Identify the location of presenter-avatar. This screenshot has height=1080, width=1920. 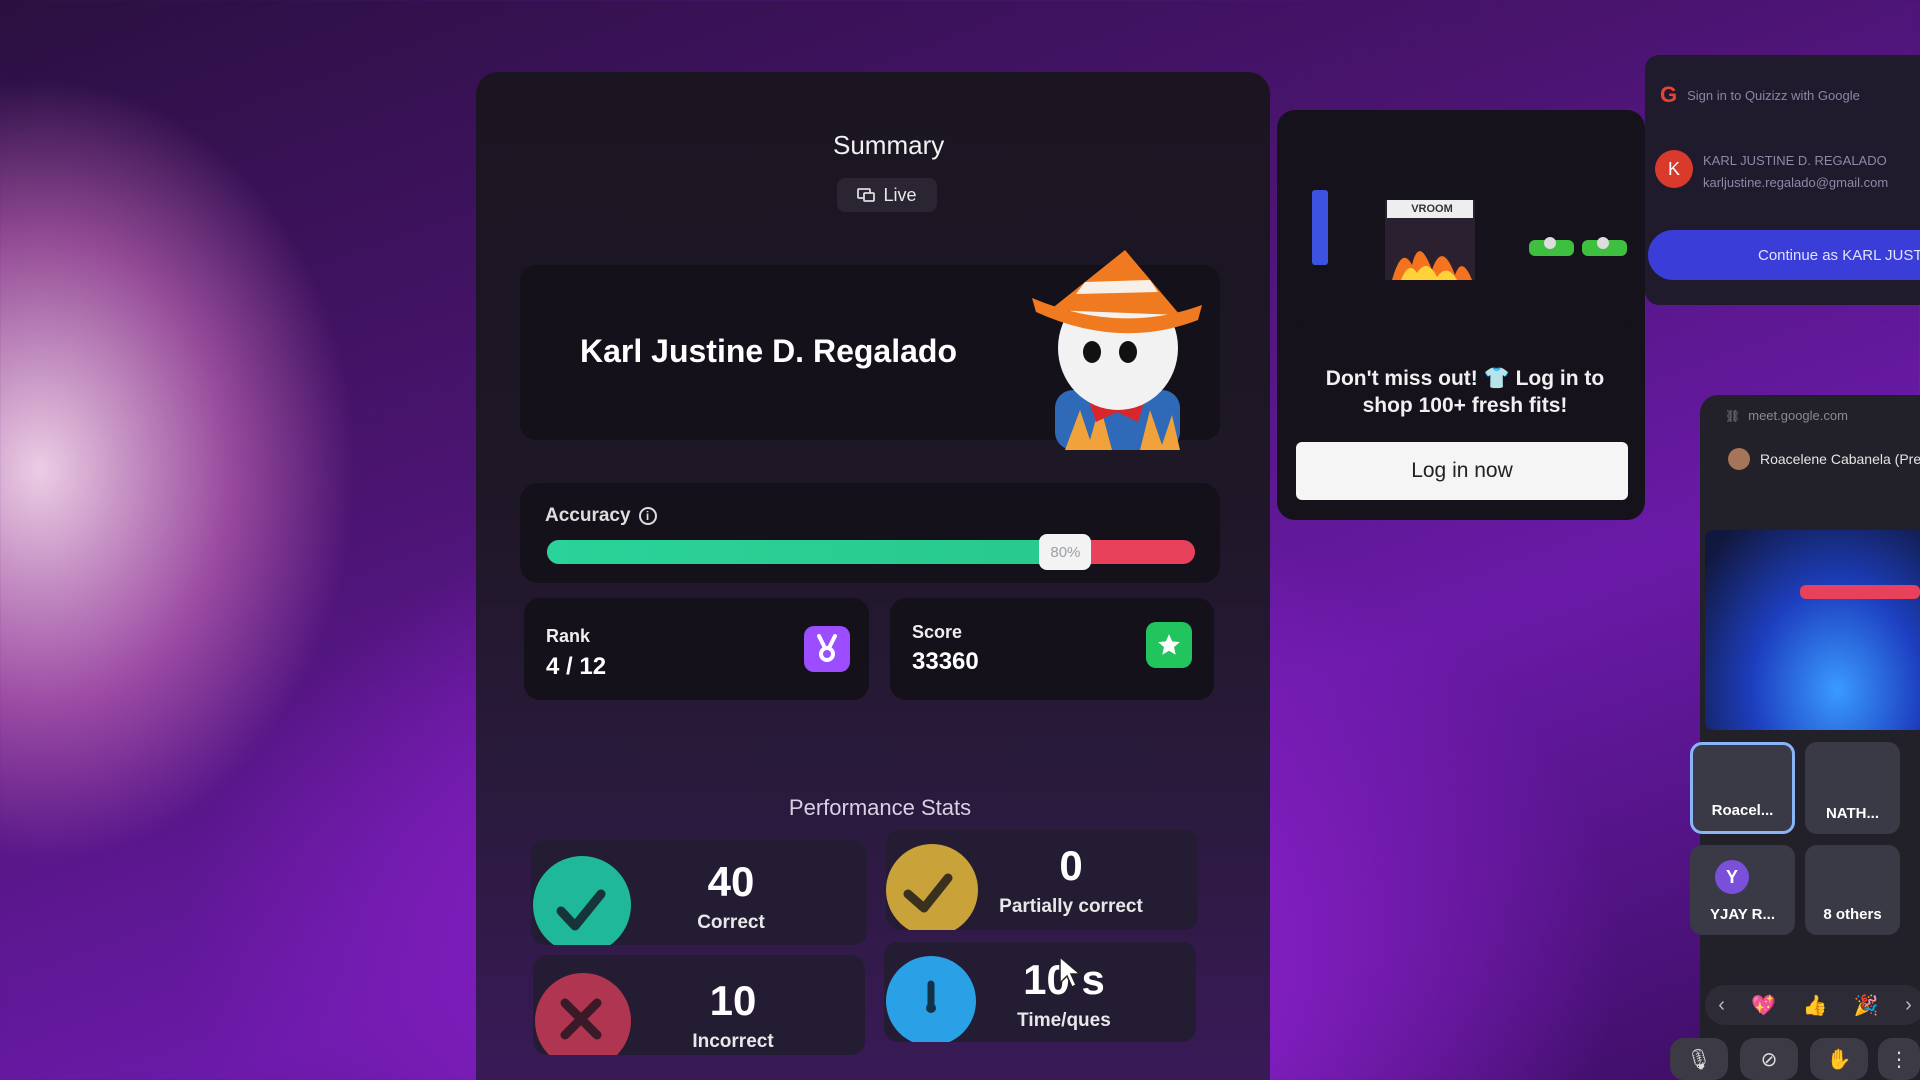
(1739, 459).